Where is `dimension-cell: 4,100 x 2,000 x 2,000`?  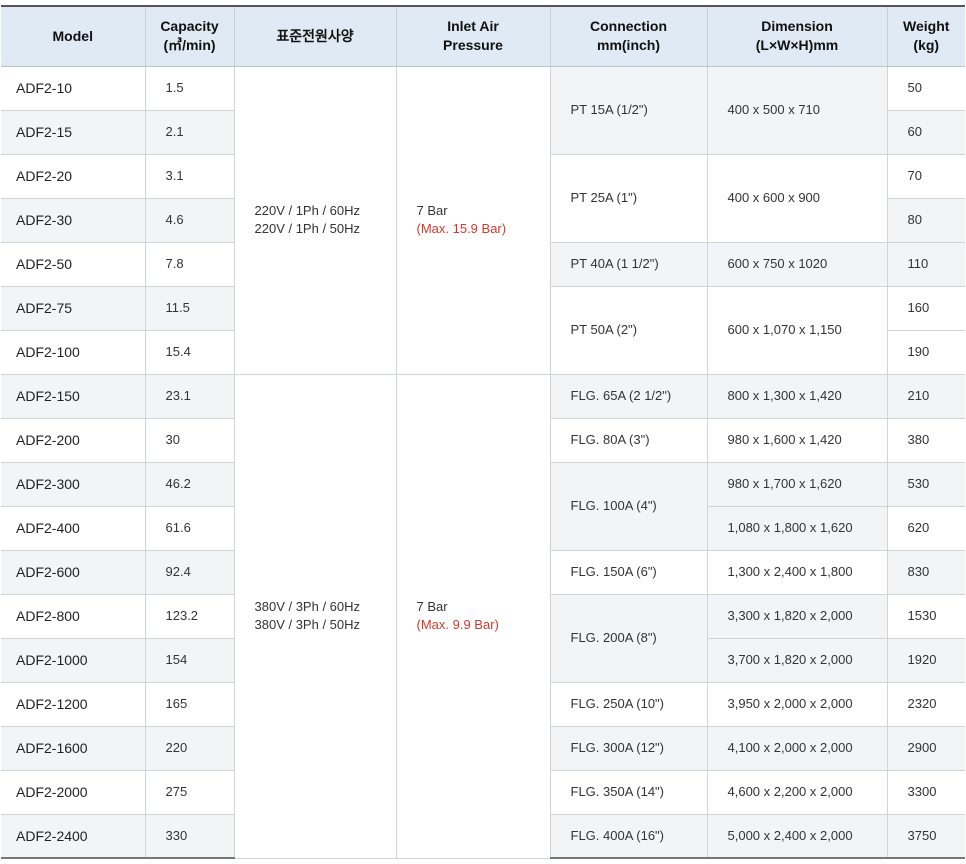 dimension-cell: 4,100 x 2,000 x 2,000 is located at coordinates (797, 748).